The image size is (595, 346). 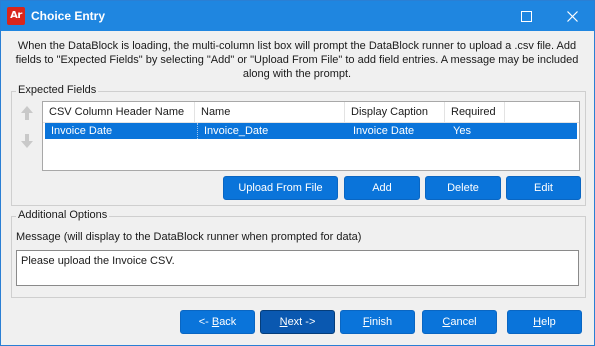 What do you see at coordinates (382, 188) in the screenshot?
I see `add-button: Add` at bounding box center [382, 188].